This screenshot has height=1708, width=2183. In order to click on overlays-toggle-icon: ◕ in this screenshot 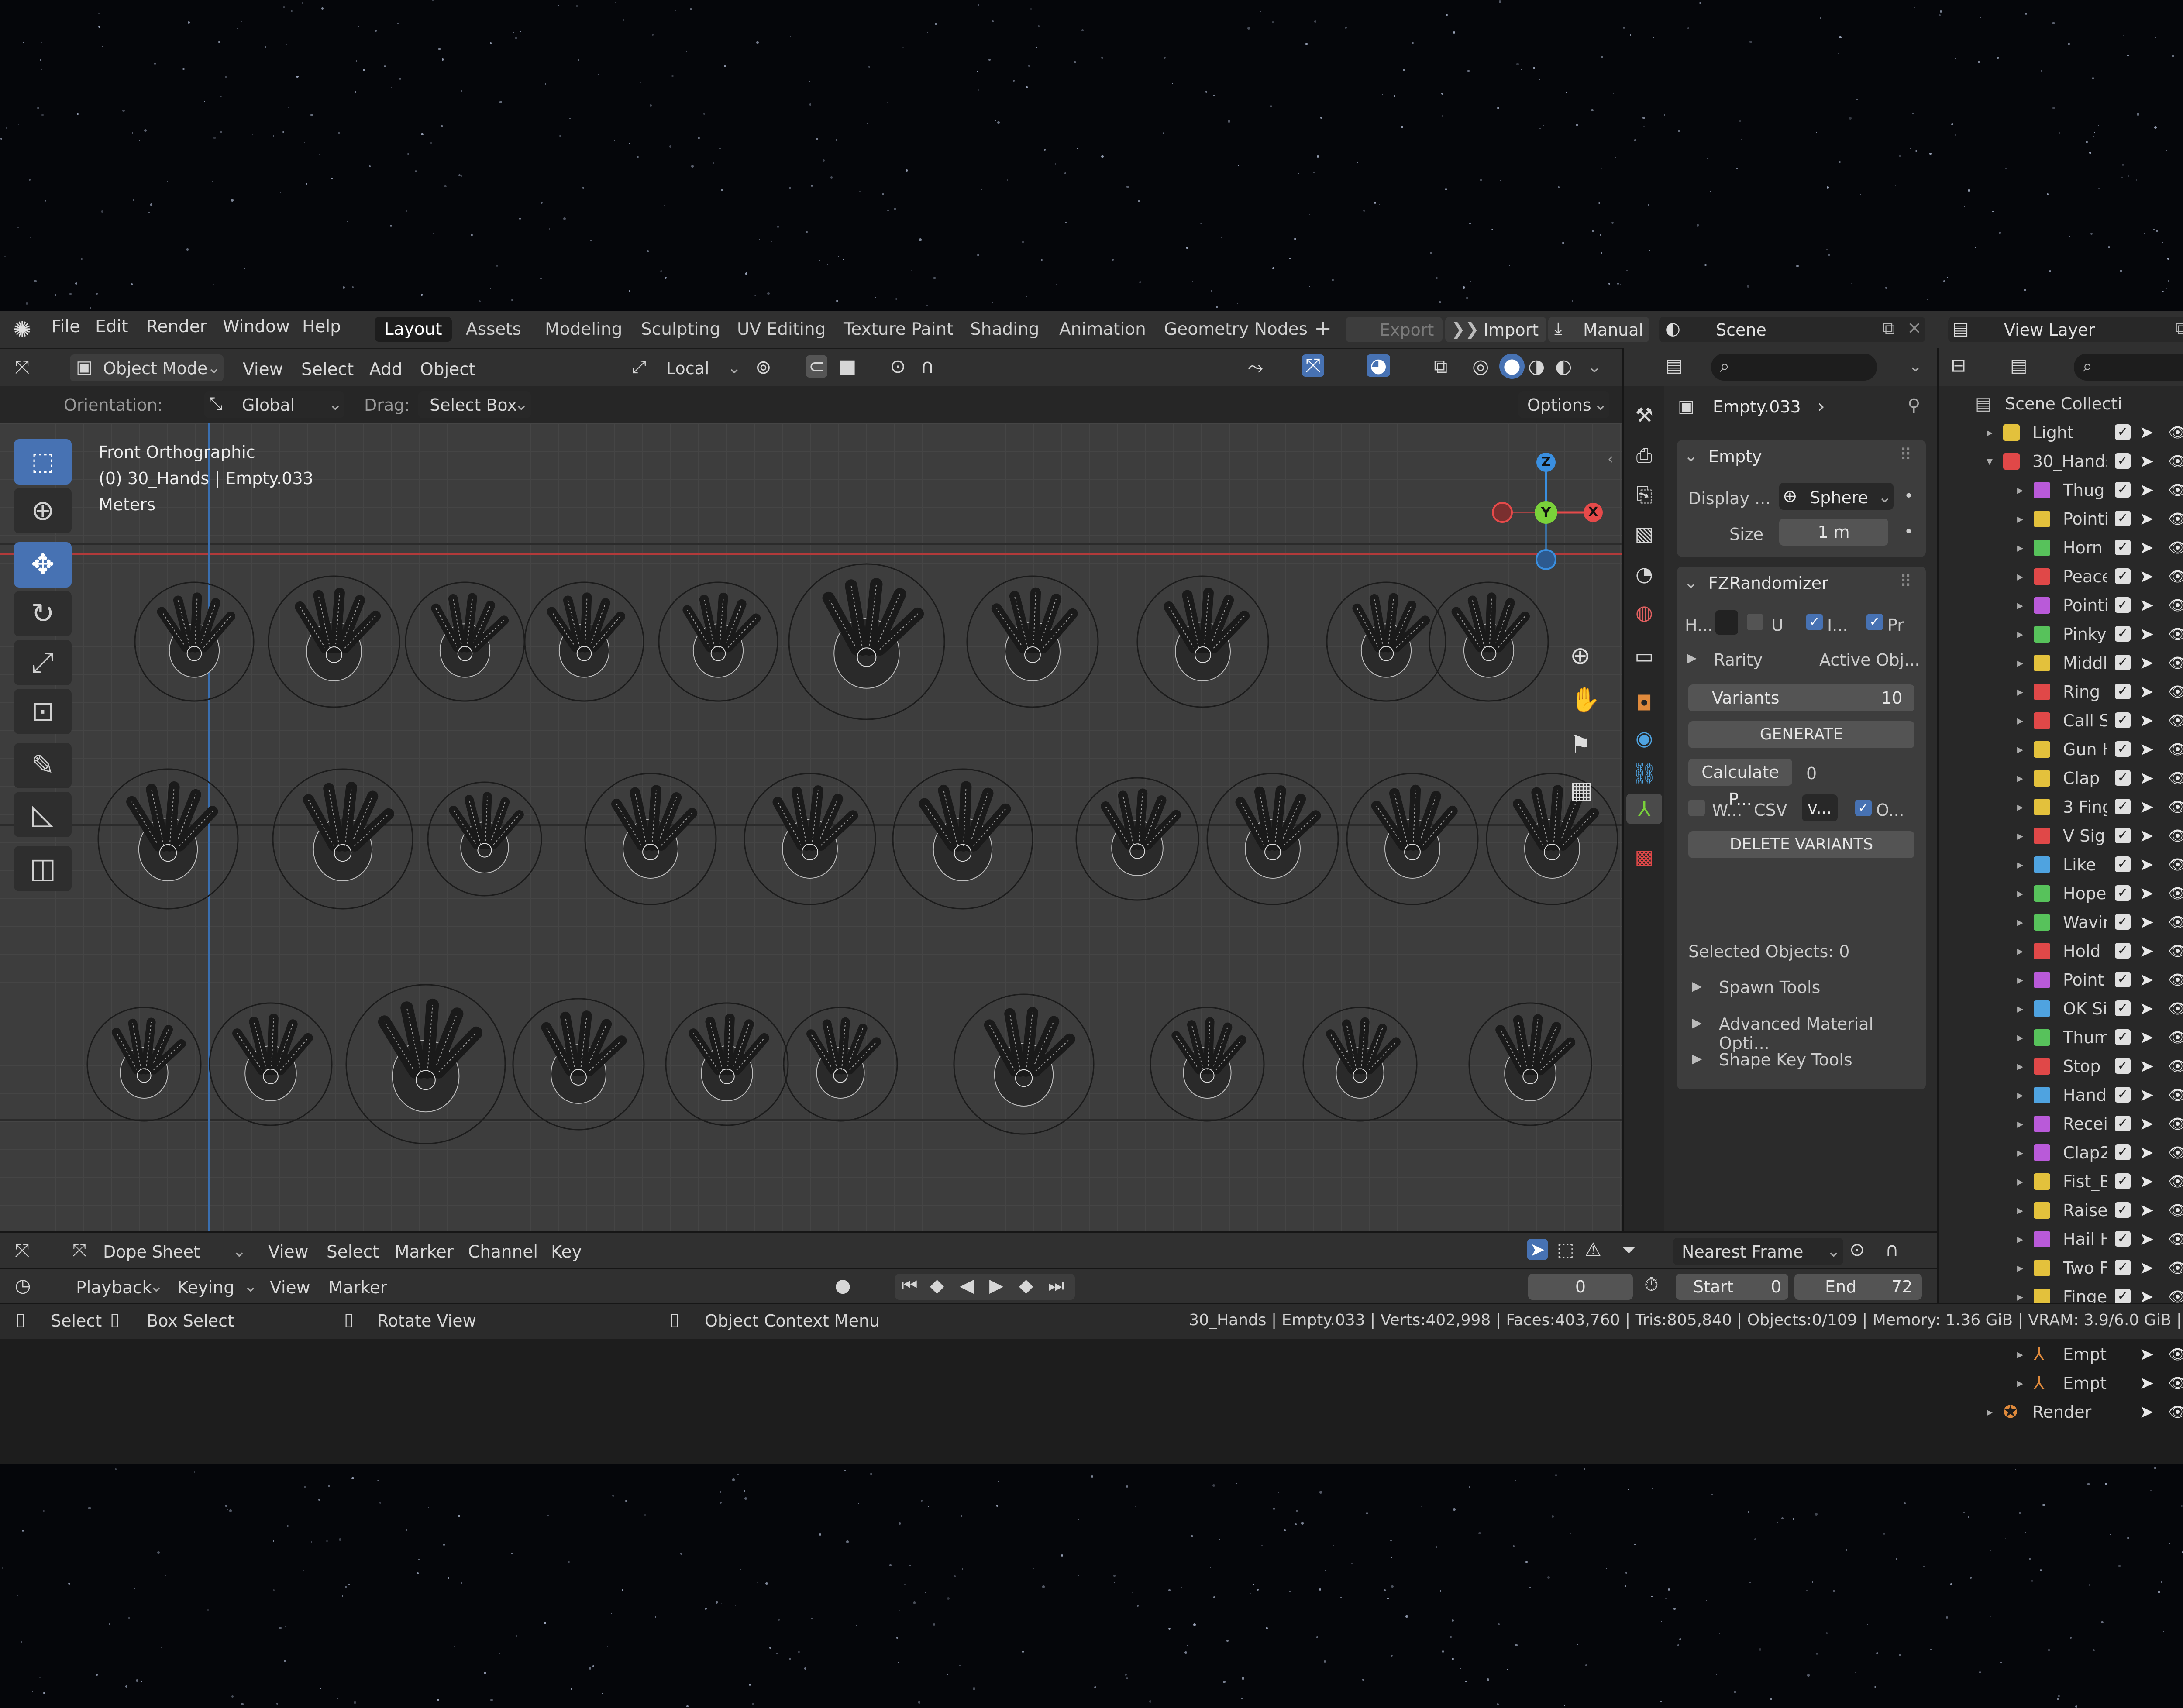, I will do `click(1379, 365)`.